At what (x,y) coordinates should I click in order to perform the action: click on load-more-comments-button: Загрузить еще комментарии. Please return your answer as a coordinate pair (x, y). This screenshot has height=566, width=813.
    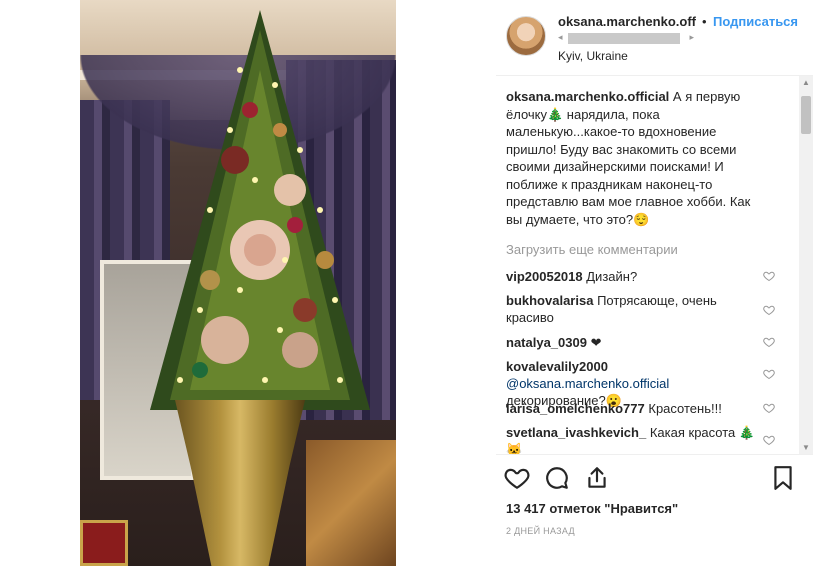
    Looking at the image, I should click on (592, 249).